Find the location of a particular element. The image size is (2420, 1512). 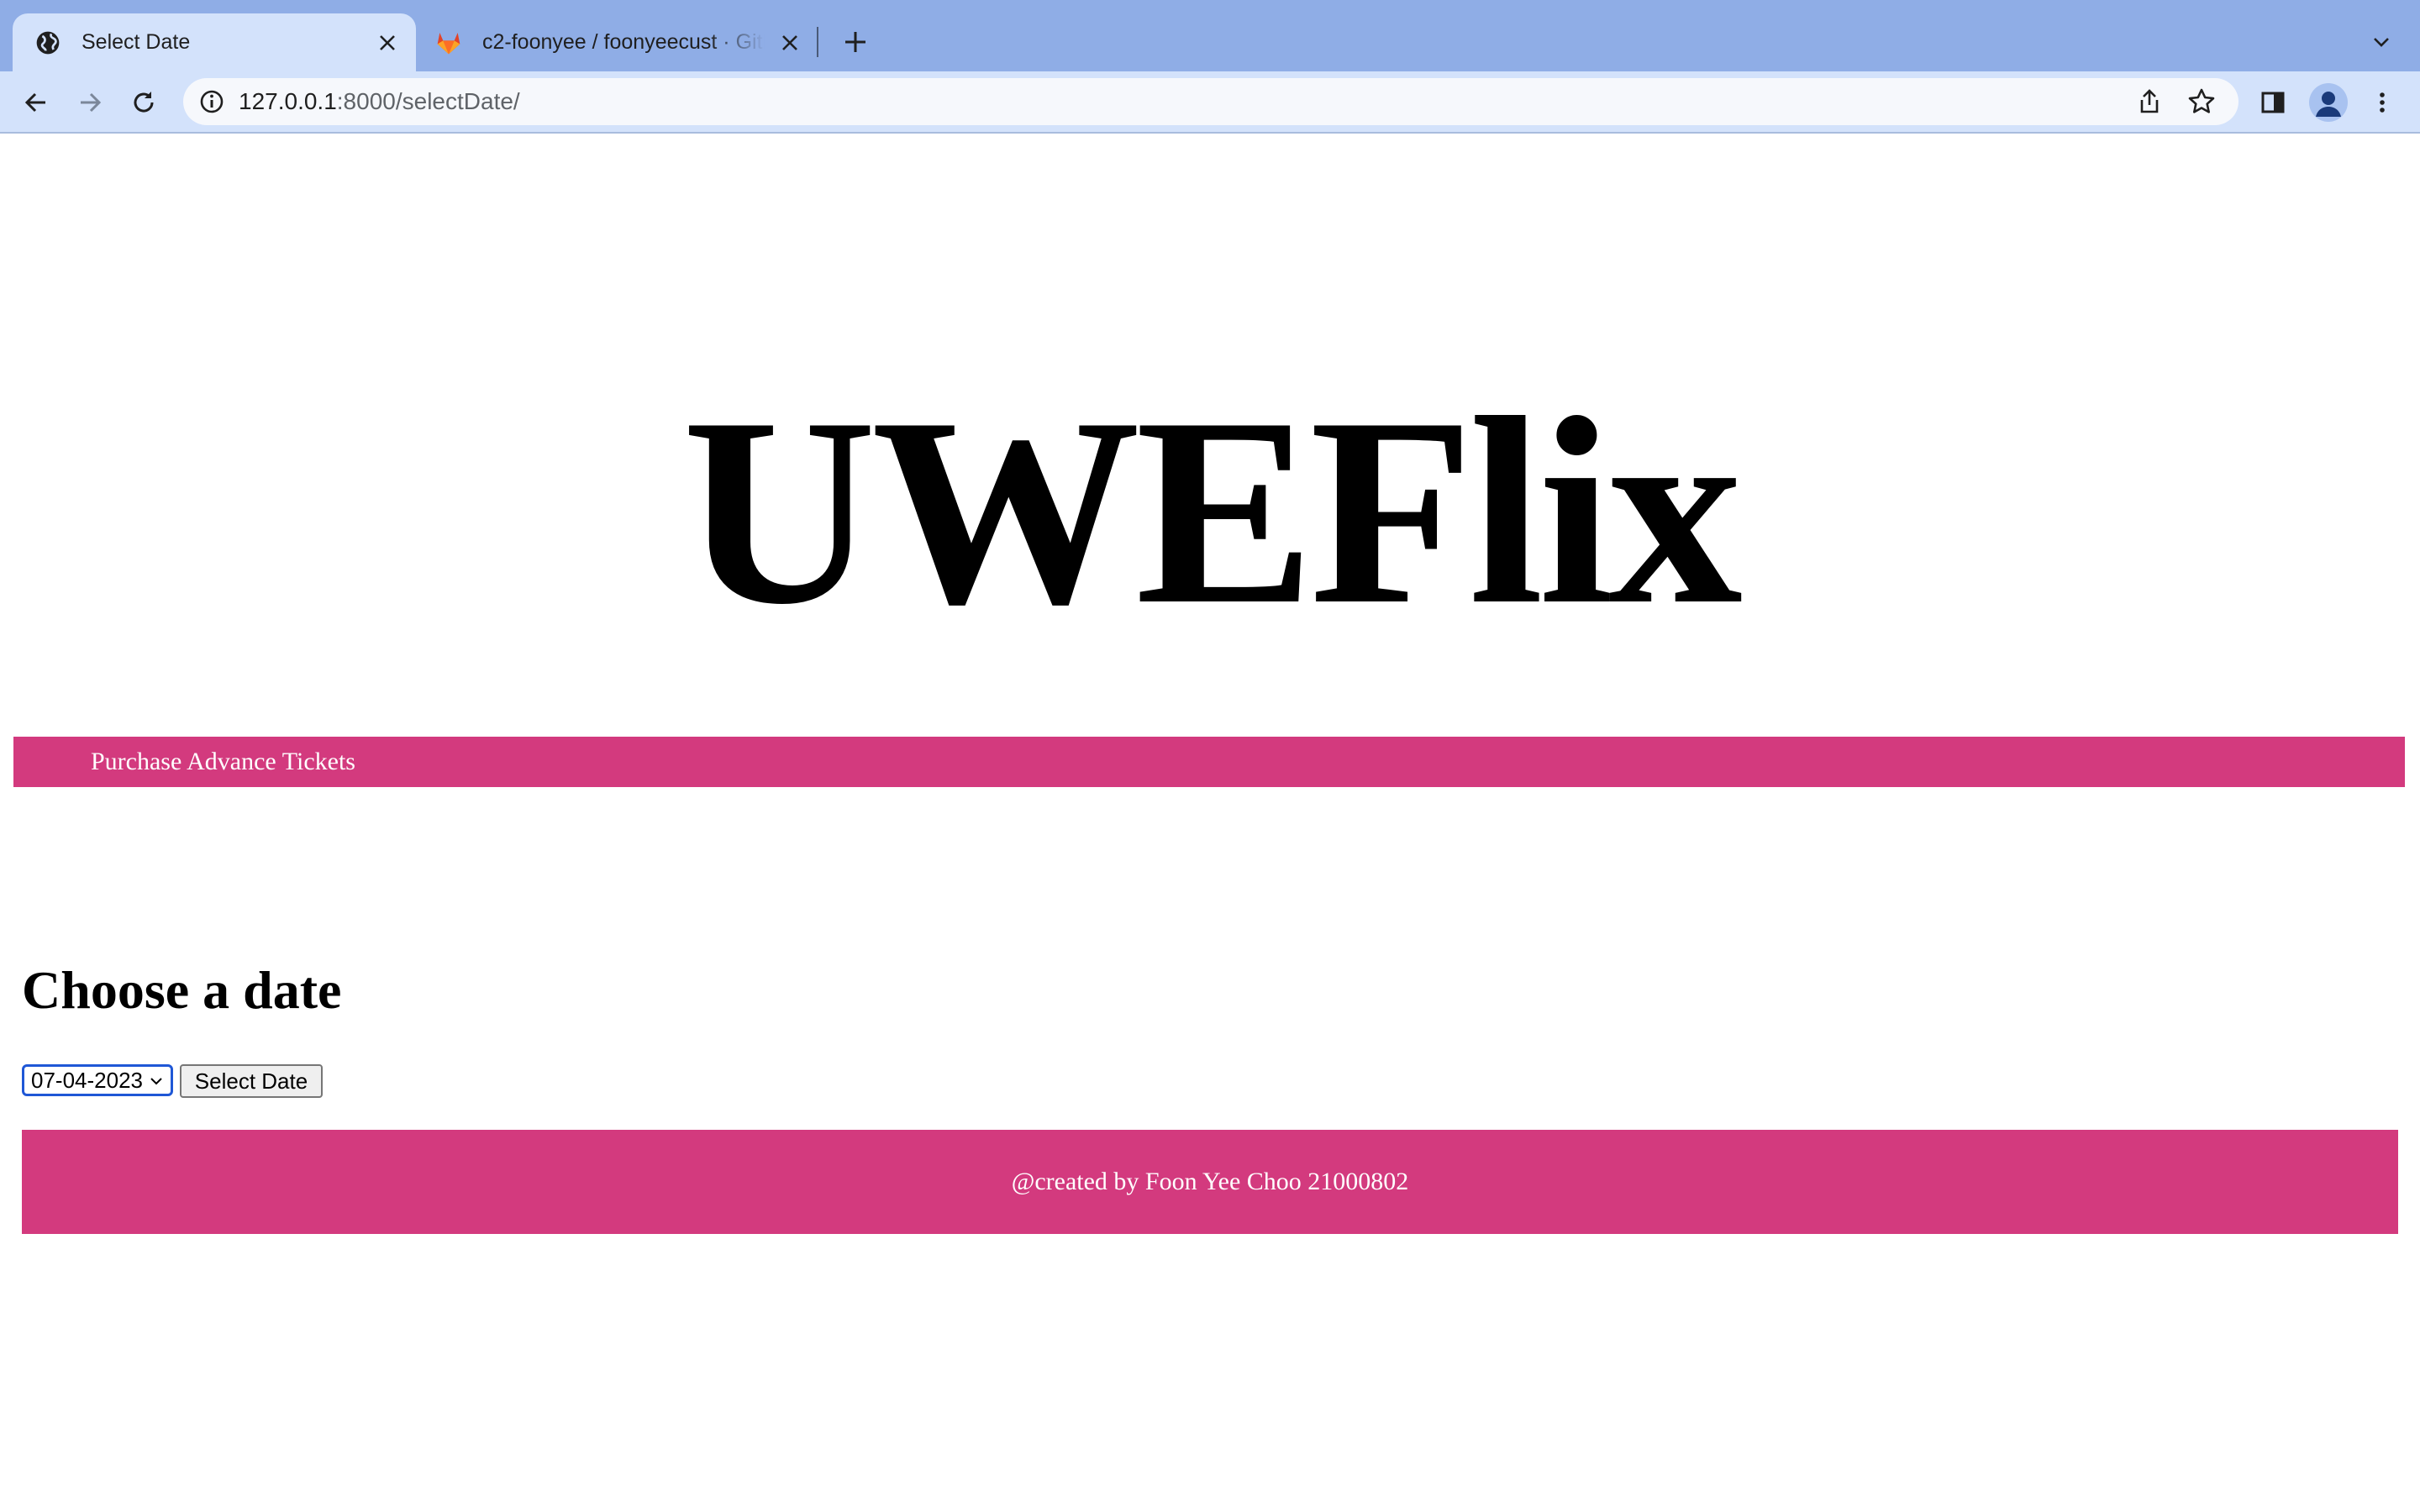

page-title: Choose a date is located at coordinates (182, 990).